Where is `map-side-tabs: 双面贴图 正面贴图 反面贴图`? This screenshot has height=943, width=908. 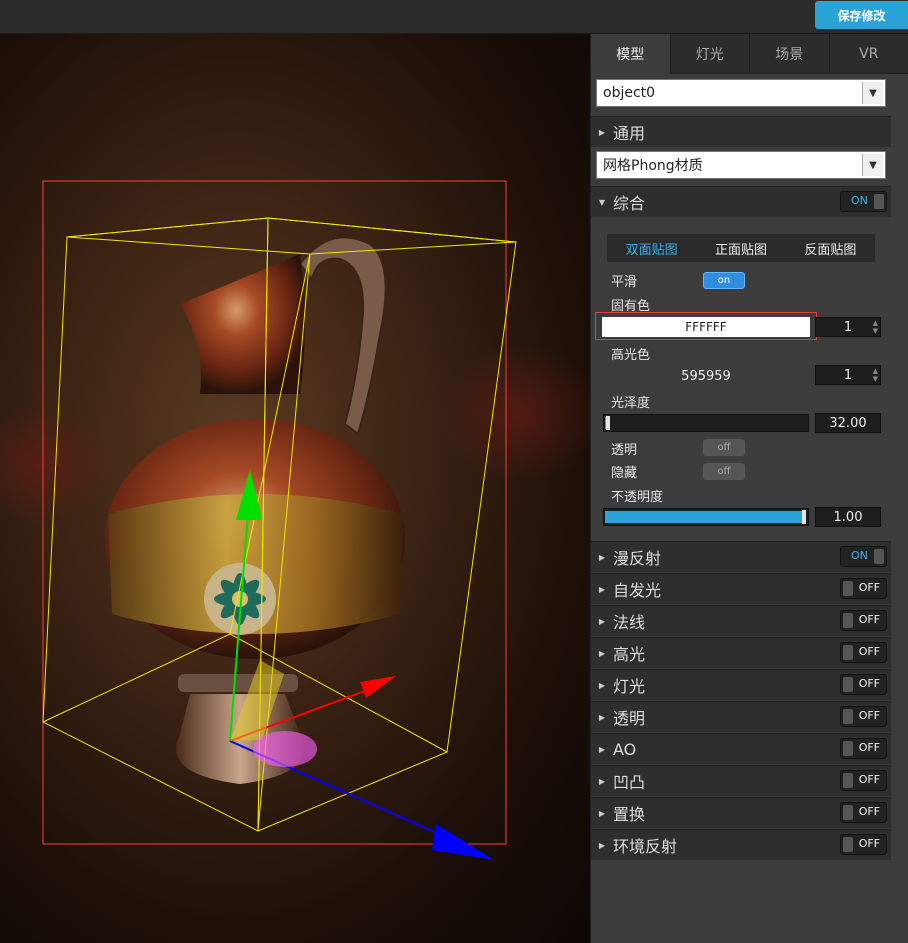
map-side-tabs: 双面贴图 正面贴图 反面贴图 is located at coordinates (741, 248).